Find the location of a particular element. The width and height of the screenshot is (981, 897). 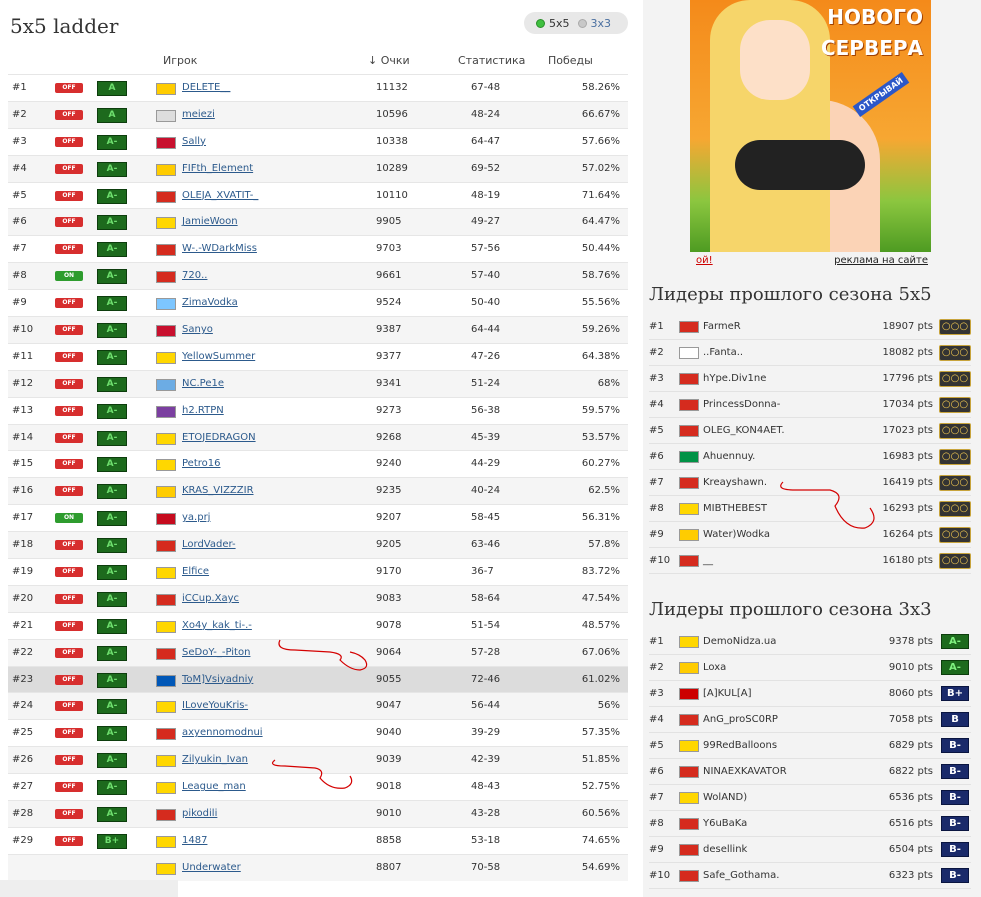

rank-label: #5 is located at coordinates (19, 195).